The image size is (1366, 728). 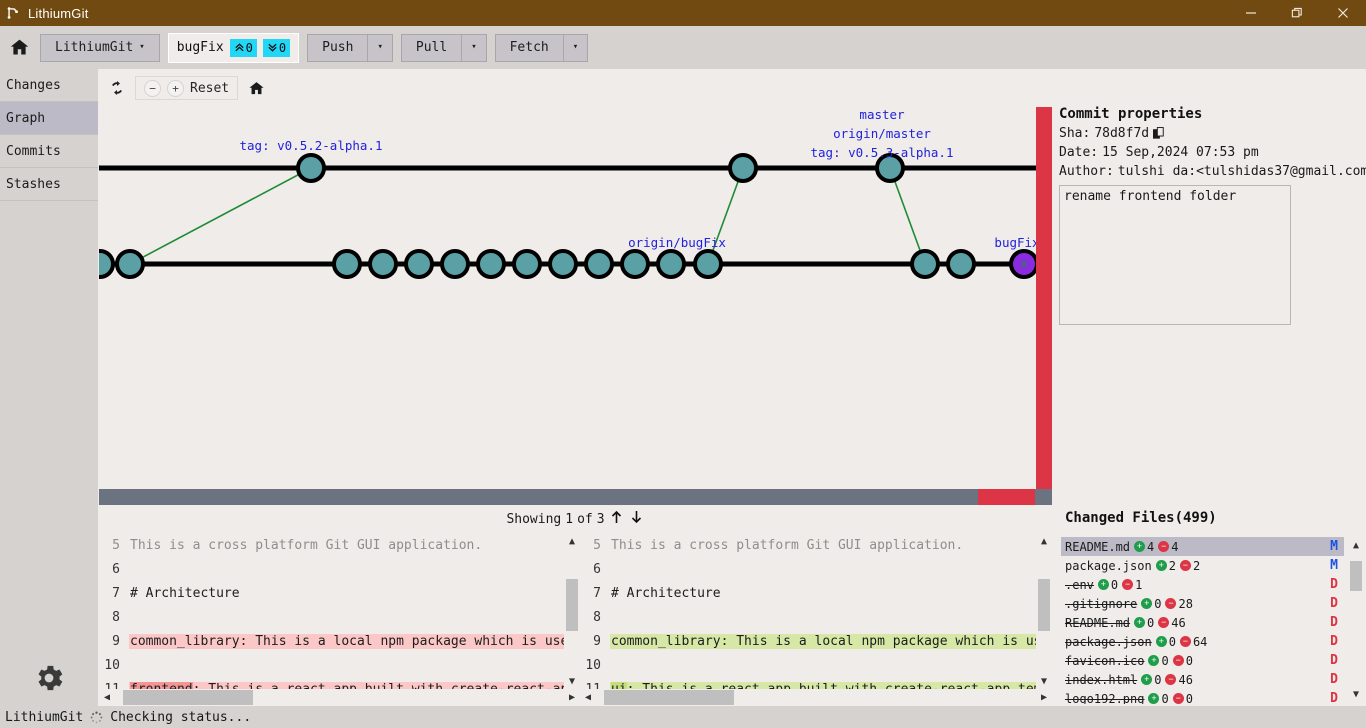 I want to click on additions-count: 0, so click(x=1165, y=698).